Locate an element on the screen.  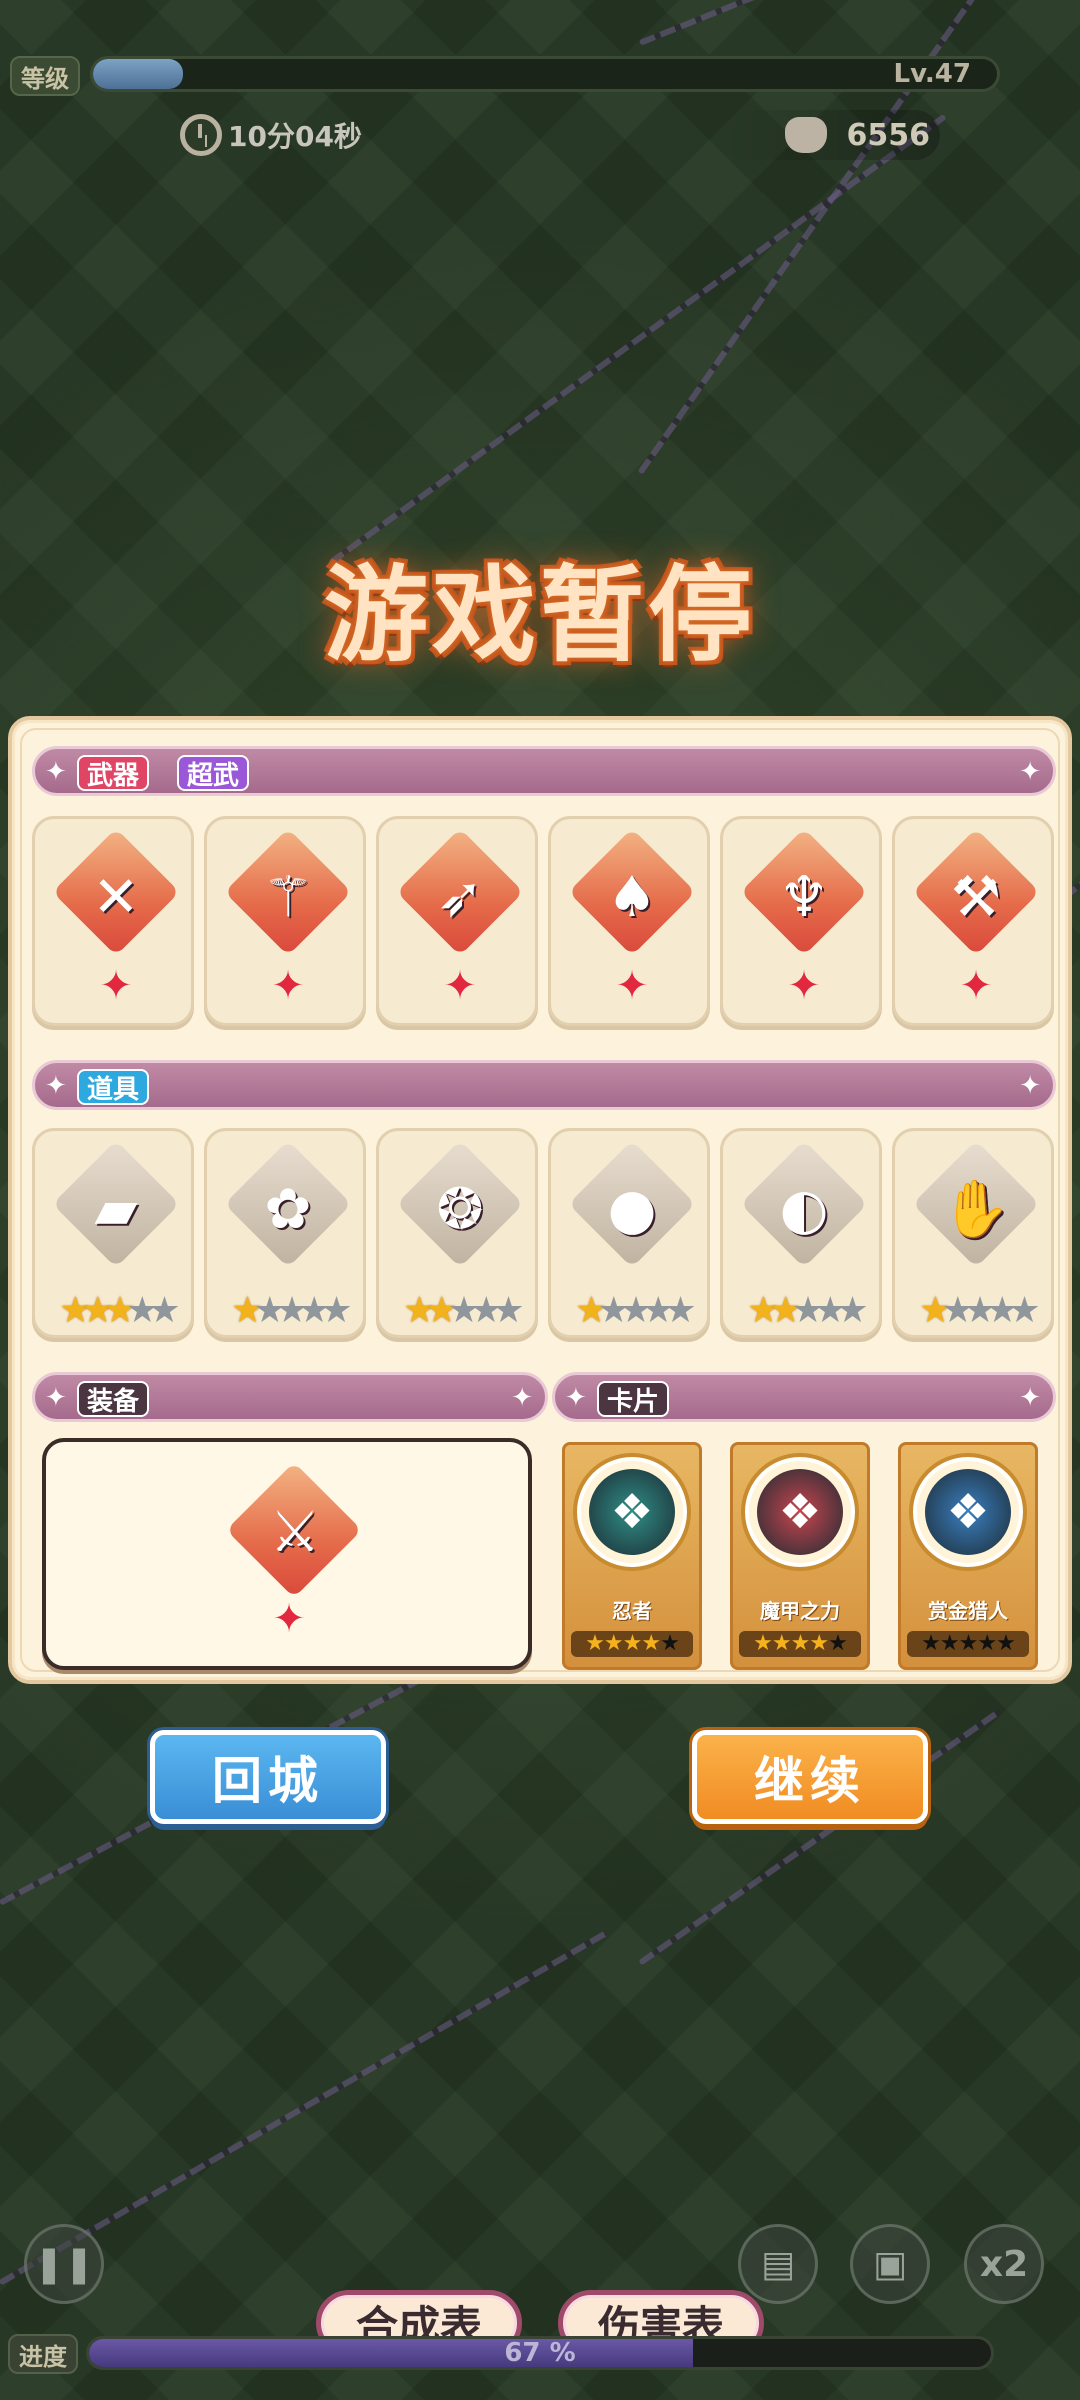
stage-progress-track: 67 % is located at coordinates (540, 2353).